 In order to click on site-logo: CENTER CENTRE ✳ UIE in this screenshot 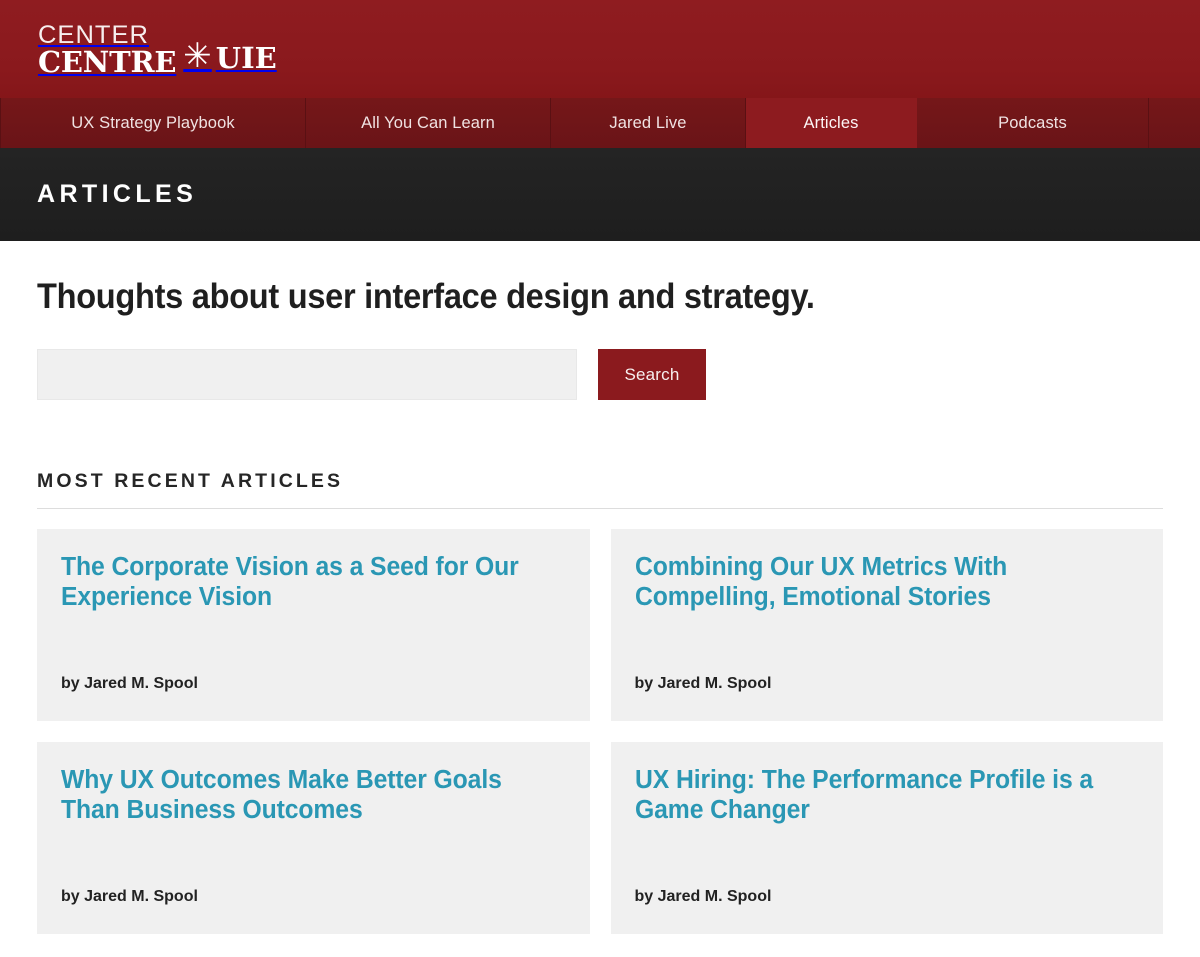, I will do `click(157, 49)`.